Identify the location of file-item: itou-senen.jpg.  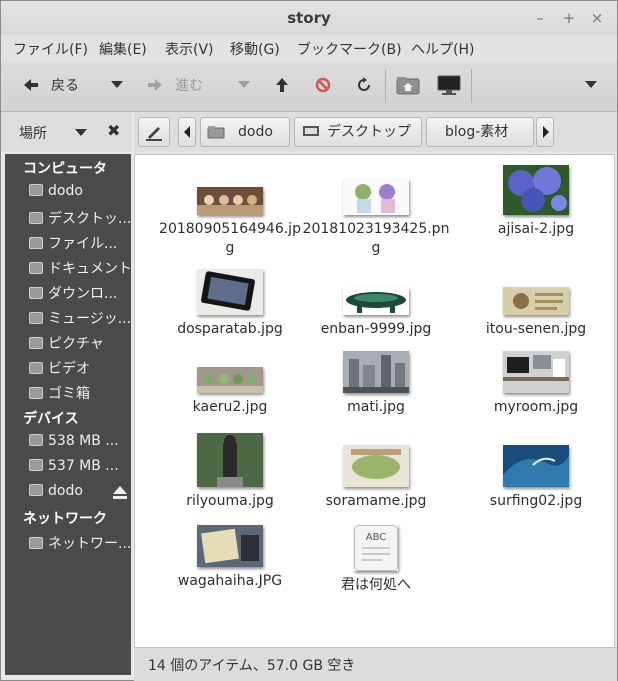
(536, 304).